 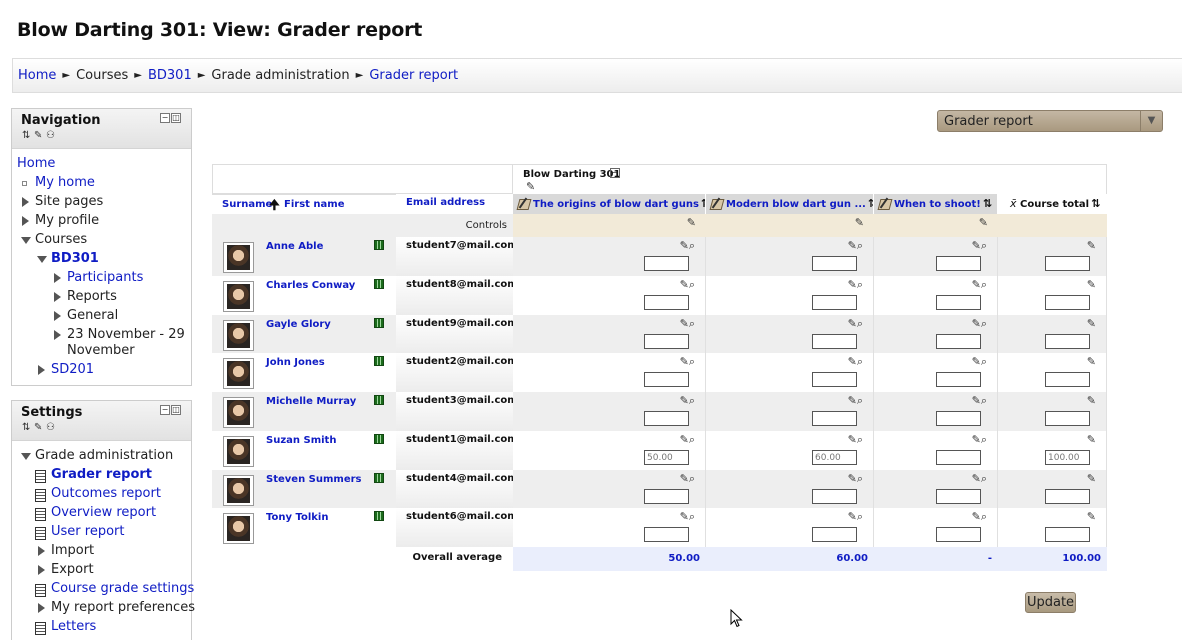 I want to click on nav-bd301: BD301, so click(x=75, y=258).